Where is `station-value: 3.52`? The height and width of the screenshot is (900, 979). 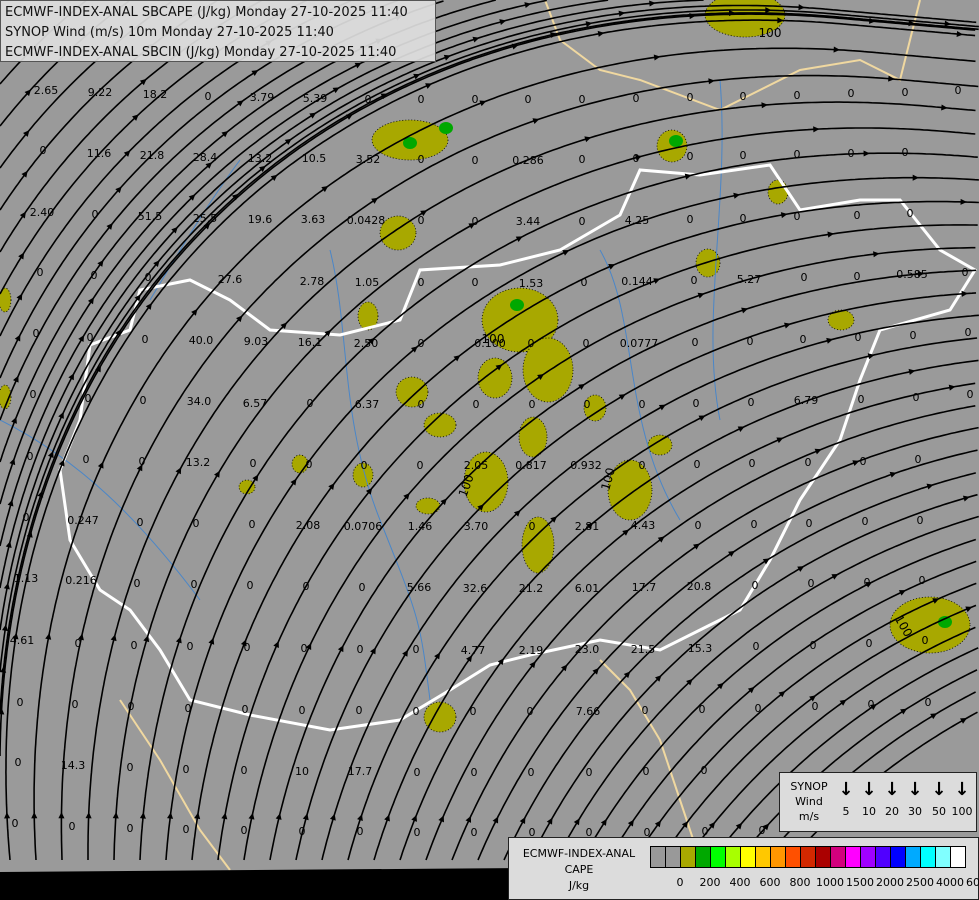
station-value: 3.52 is located at coordinates (368, 159).